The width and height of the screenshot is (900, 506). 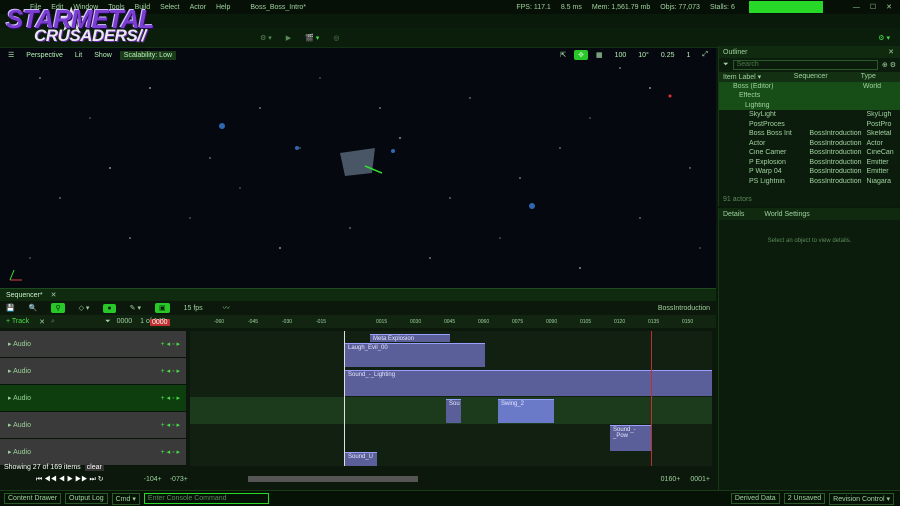 I want to click on grid-snap-icon: ▦, so click(x=599, y=55).